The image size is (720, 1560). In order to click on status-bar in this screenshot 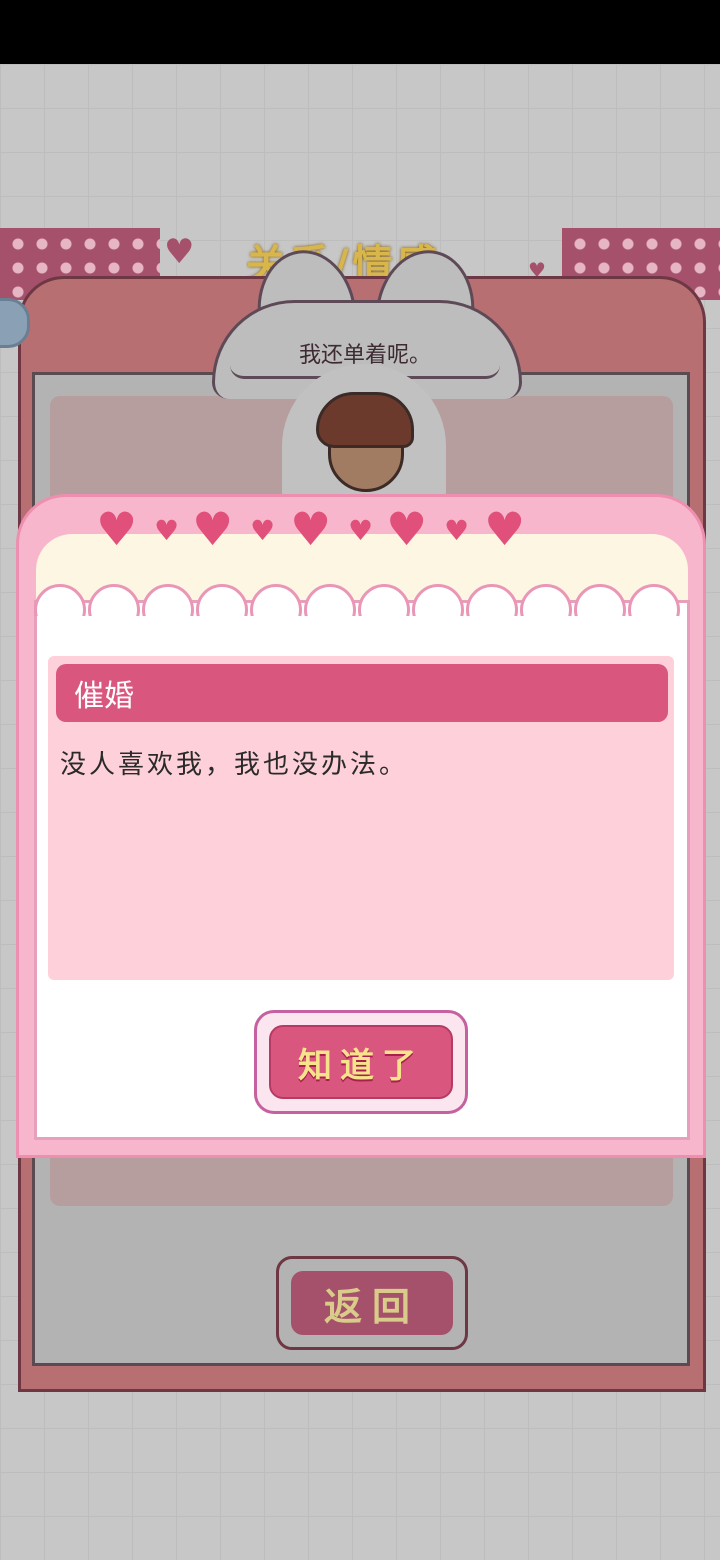, I will do `click(360, 32)`.